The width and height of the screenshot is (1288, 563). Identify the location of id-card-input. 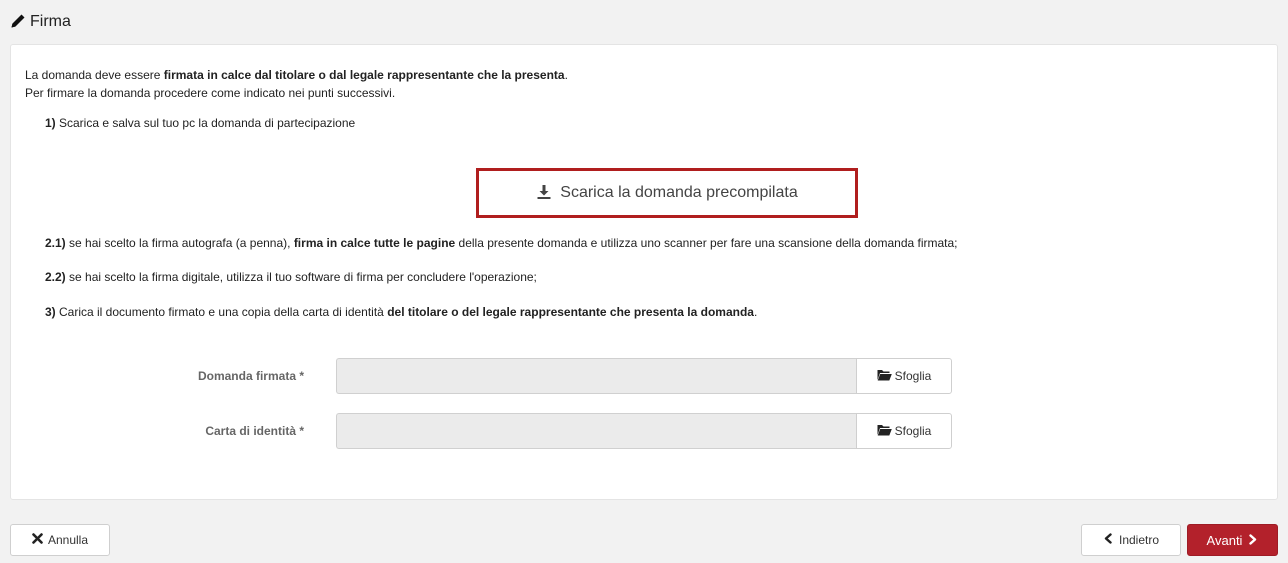
(596, 431).